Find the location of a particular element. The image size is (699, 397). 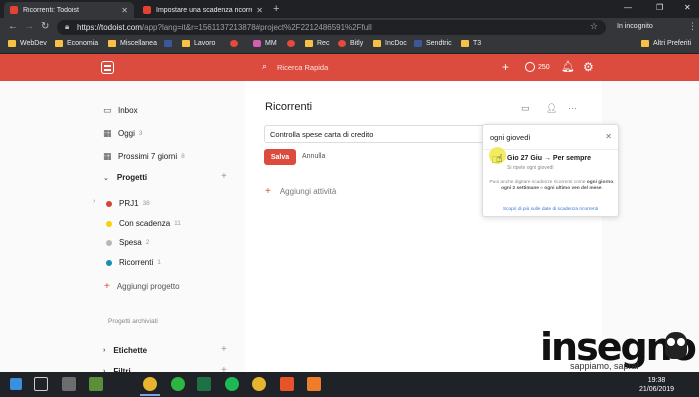

forward-icon: → is located at coordinates (29, 26).